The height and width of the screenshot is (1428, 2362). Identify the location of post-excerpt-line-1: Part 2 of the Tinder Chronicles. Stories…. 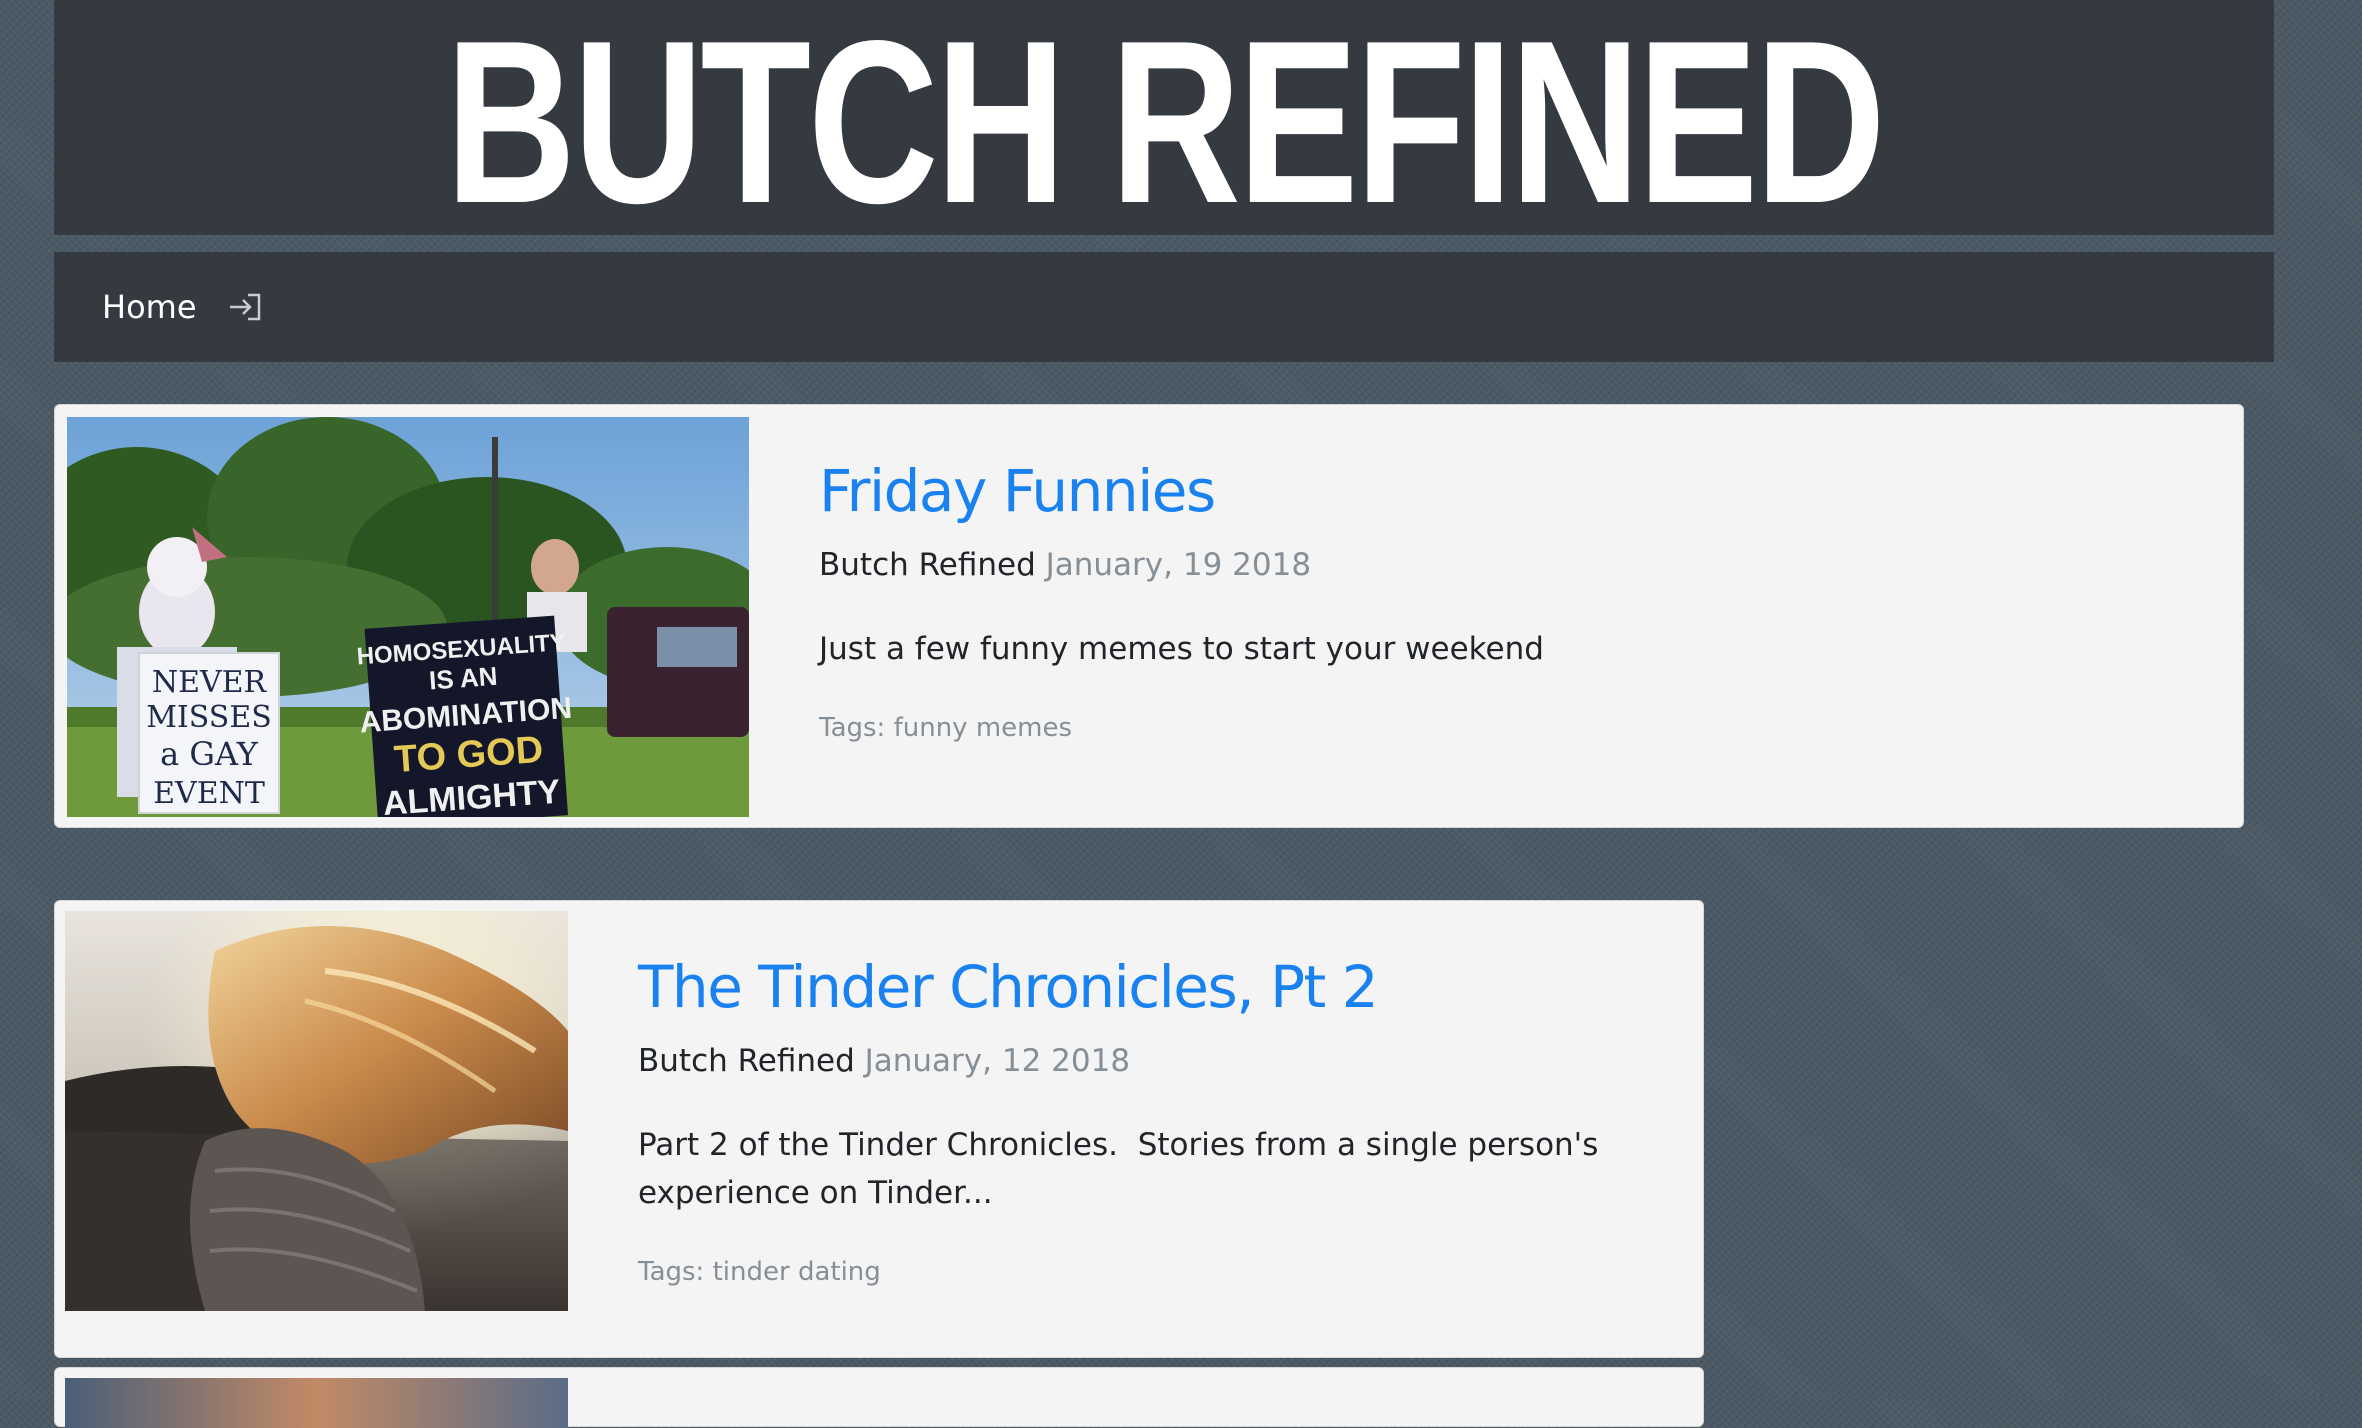
(1118, 1145).